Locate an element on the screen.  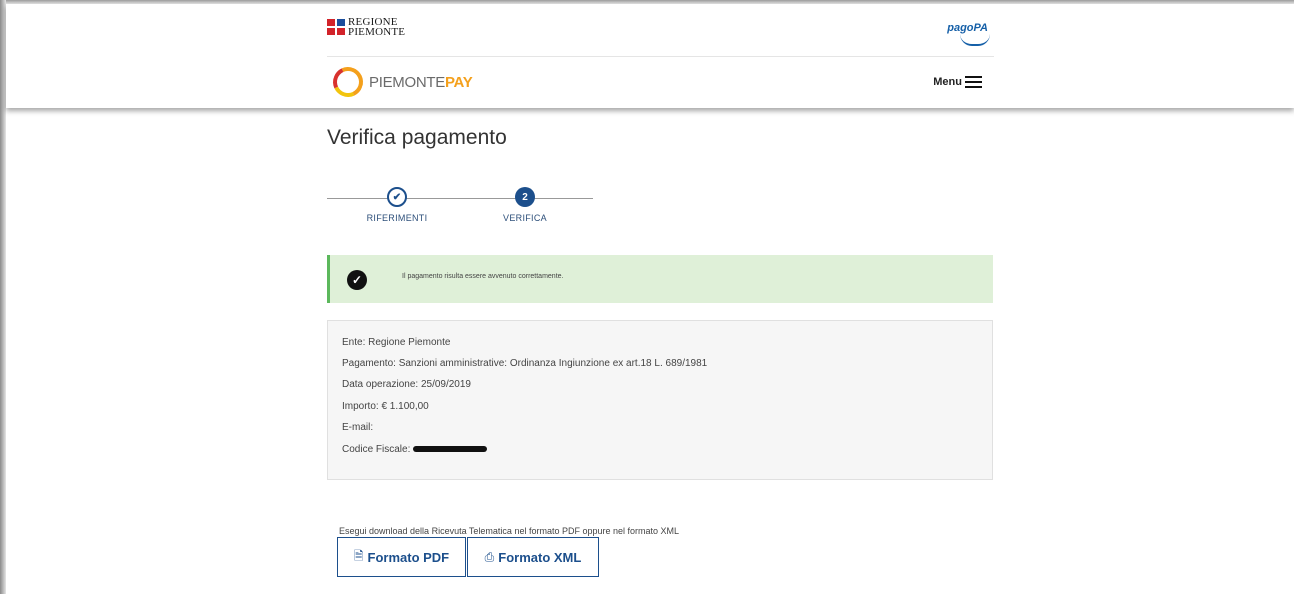
check-circle-icon: ✓ is located at coordinates (357, 280).